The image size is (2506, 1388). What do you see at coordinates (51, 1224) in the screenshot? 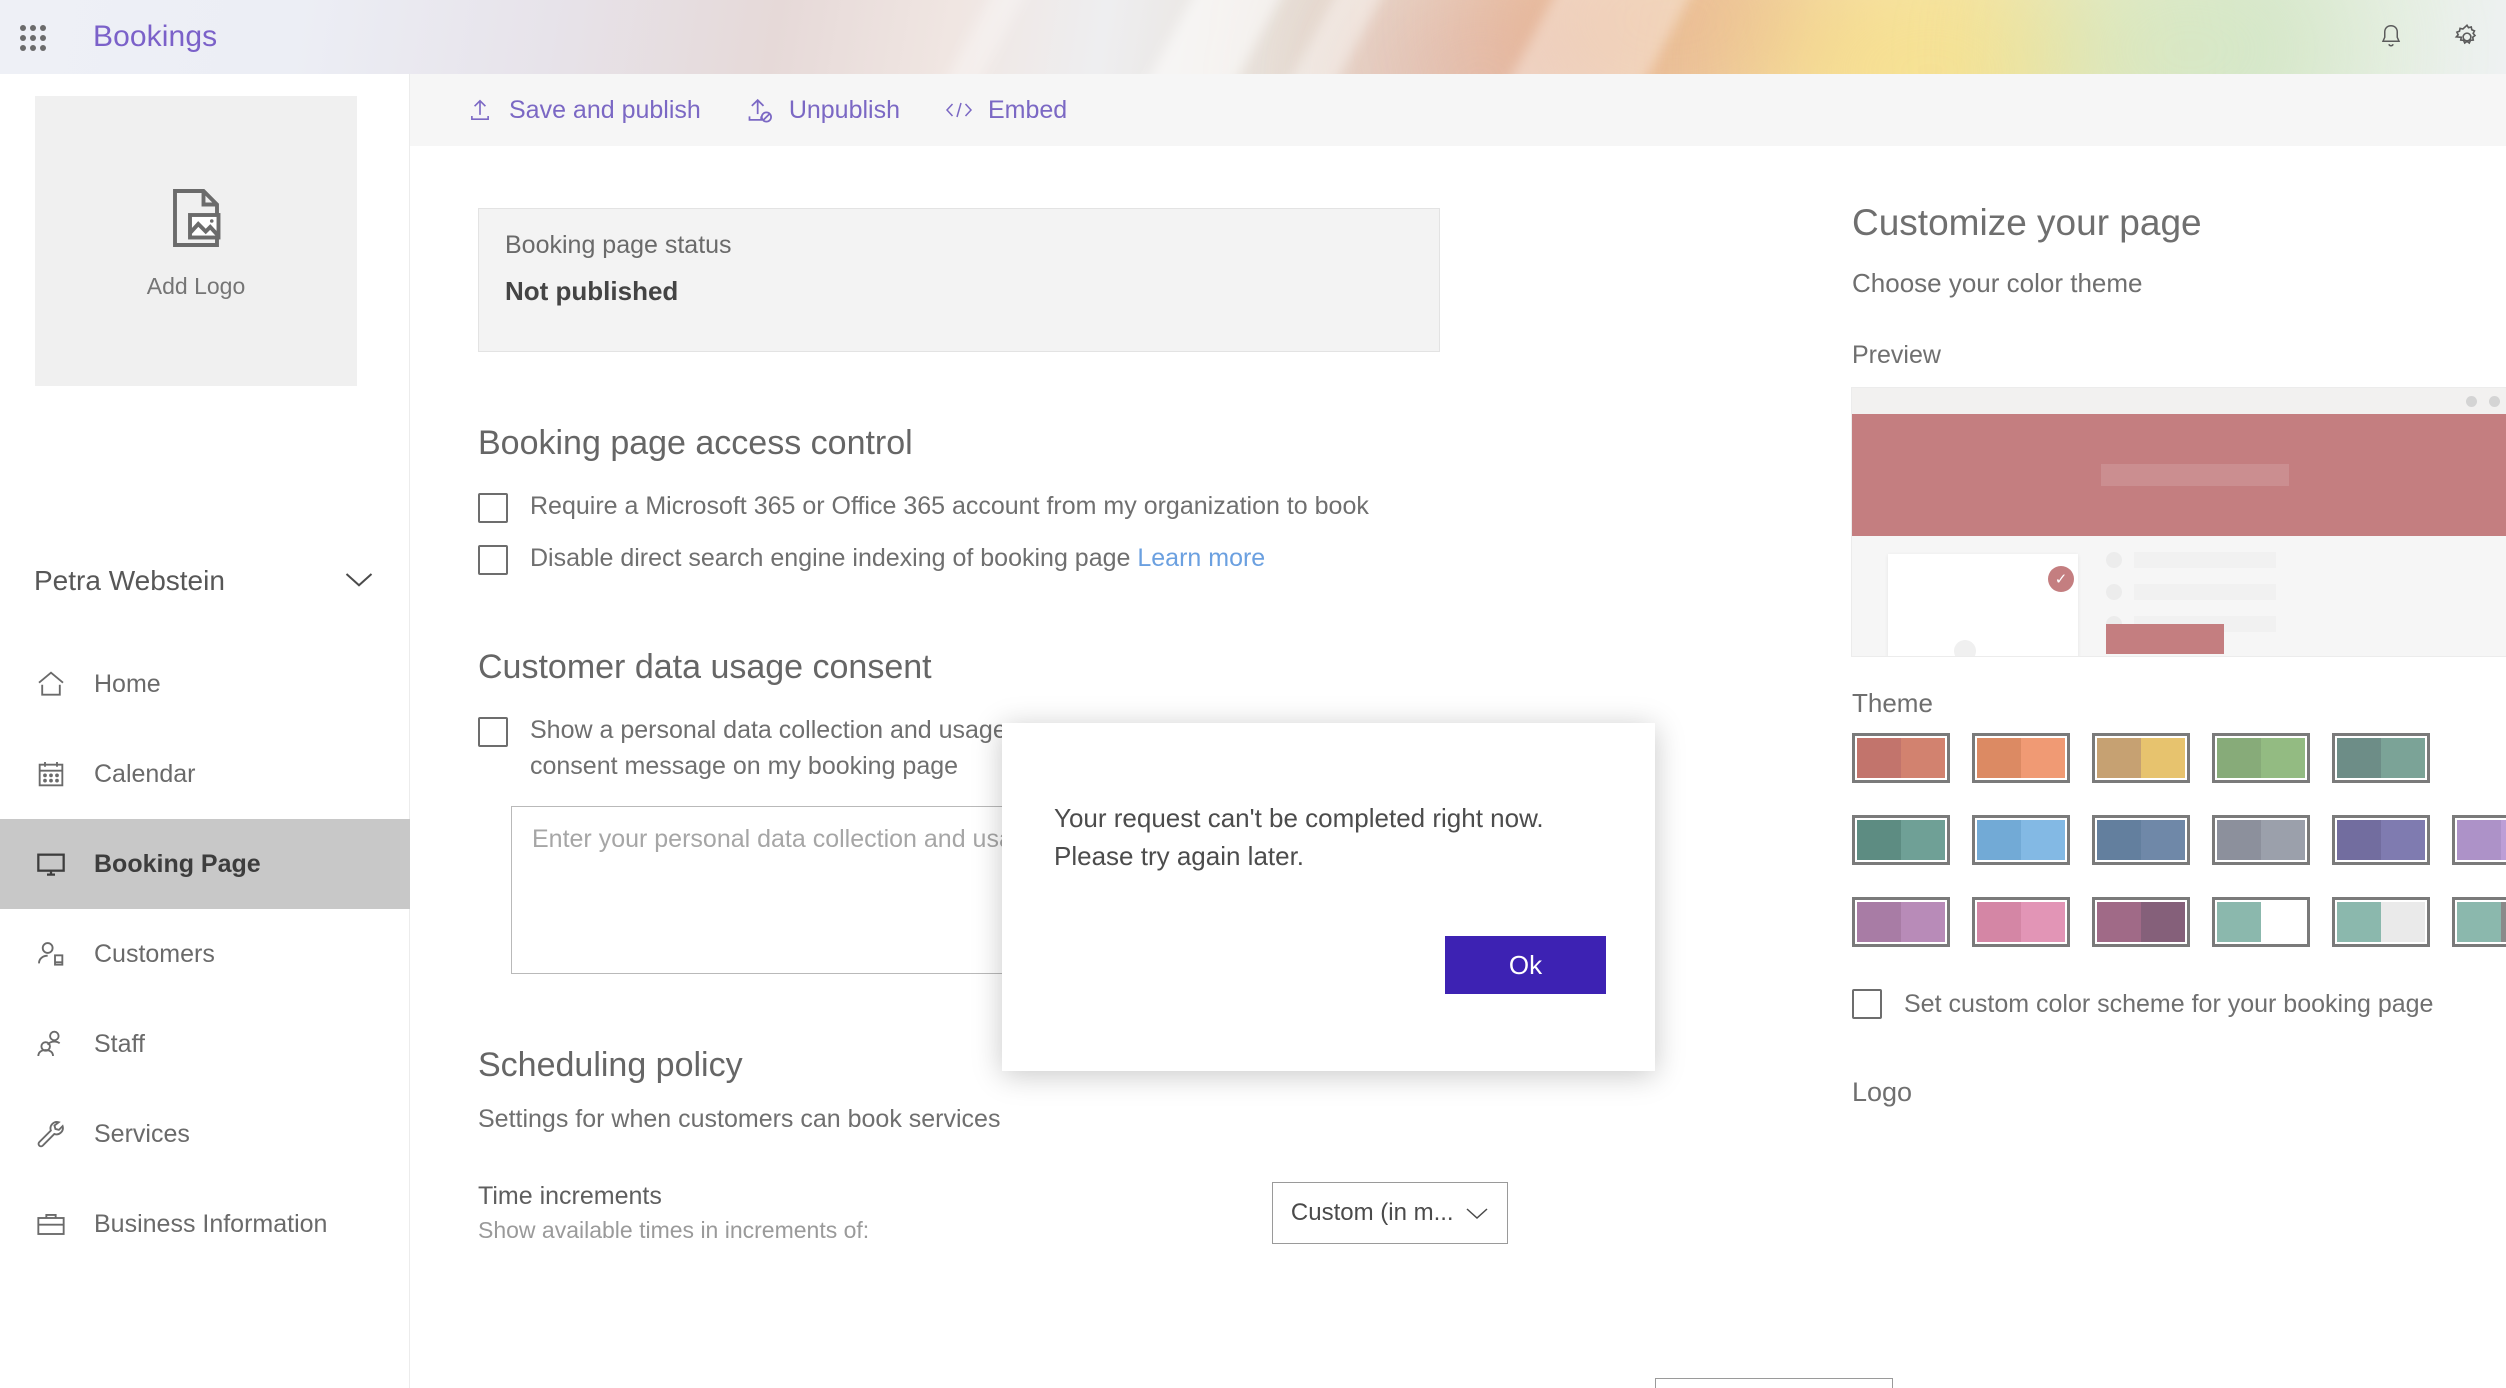
I see `briefcase-icon` at bounding box center [51, 1224].